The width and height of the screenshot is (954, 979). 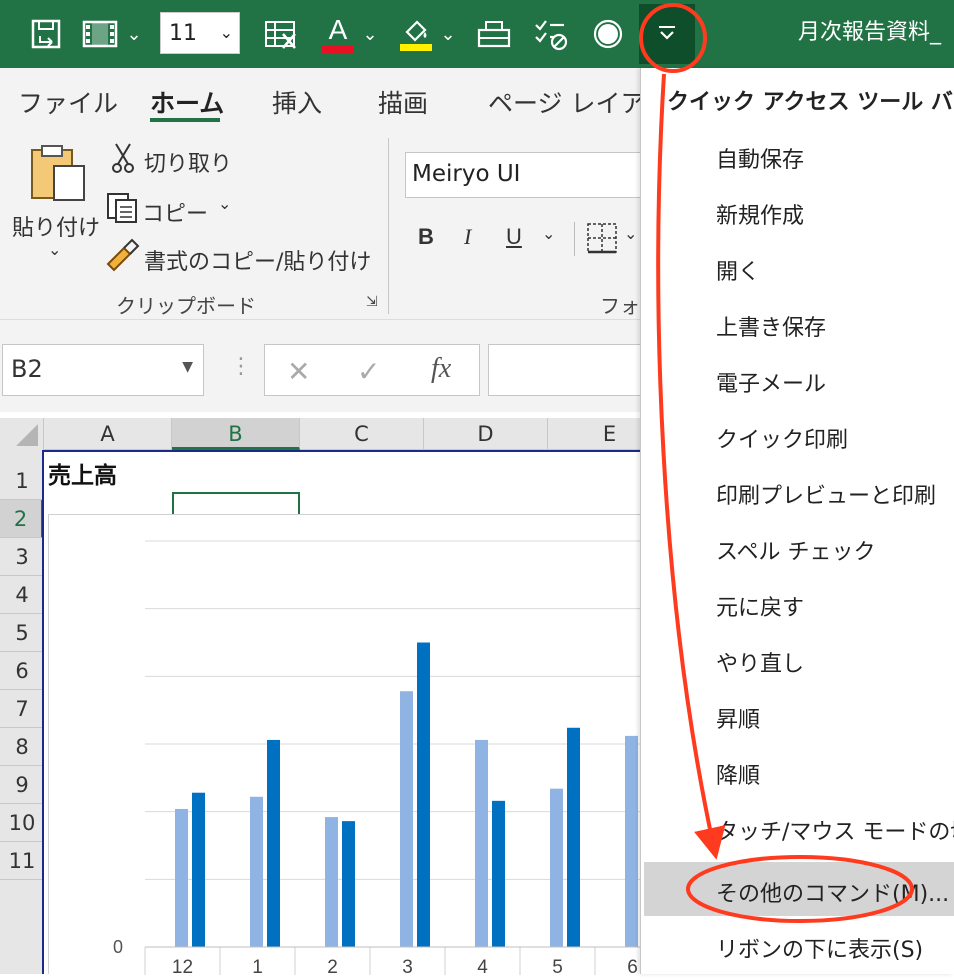 What do you see at coordinates (800, 889) in the screenshot?
I see `highlight-circle-more-commands` at bounding box center [800, 889].